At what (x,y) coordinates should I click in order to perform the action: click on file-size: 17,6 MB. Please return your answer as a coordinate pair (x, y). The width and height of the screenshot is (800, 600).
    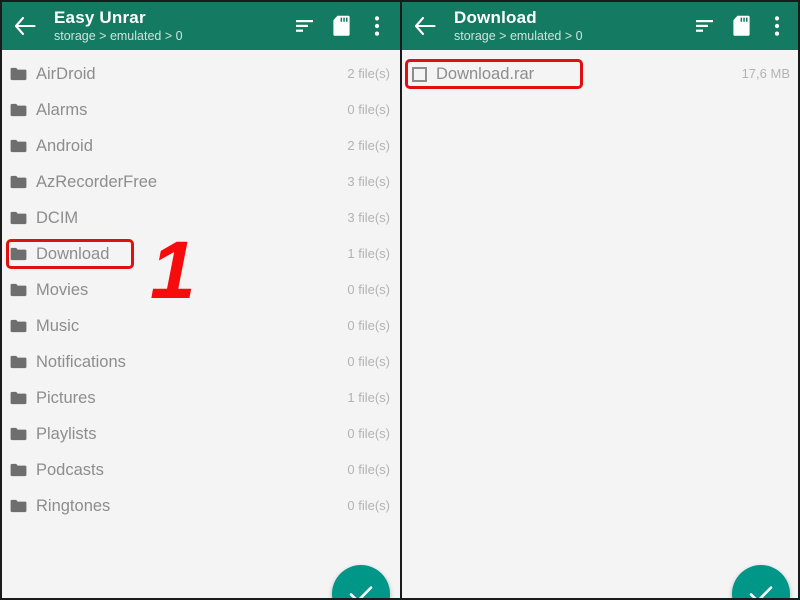
    Looking at the image, I should click on (765, 73).